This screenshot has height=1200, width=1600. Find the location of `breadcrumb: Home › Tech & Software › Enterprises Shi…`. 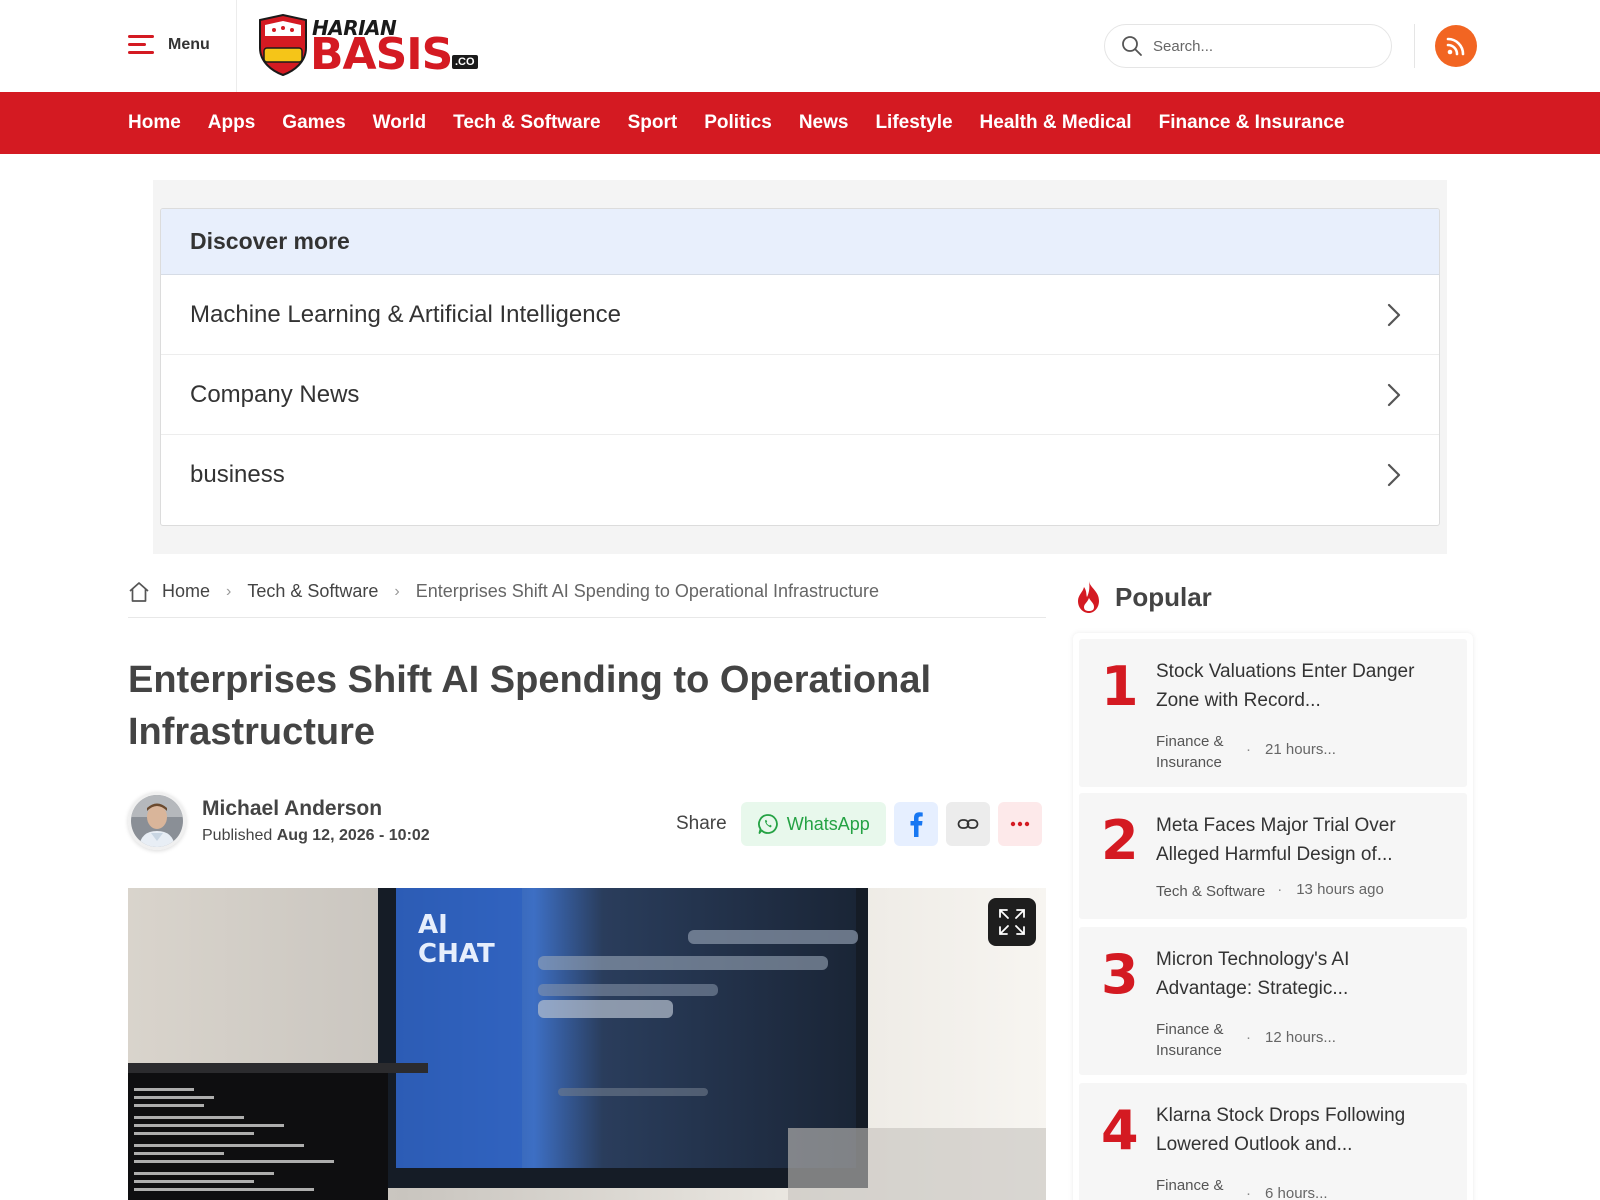

breadcrumb: Home › Tech & Software › Enterprises Shi… is located at coordinates (587, 598).